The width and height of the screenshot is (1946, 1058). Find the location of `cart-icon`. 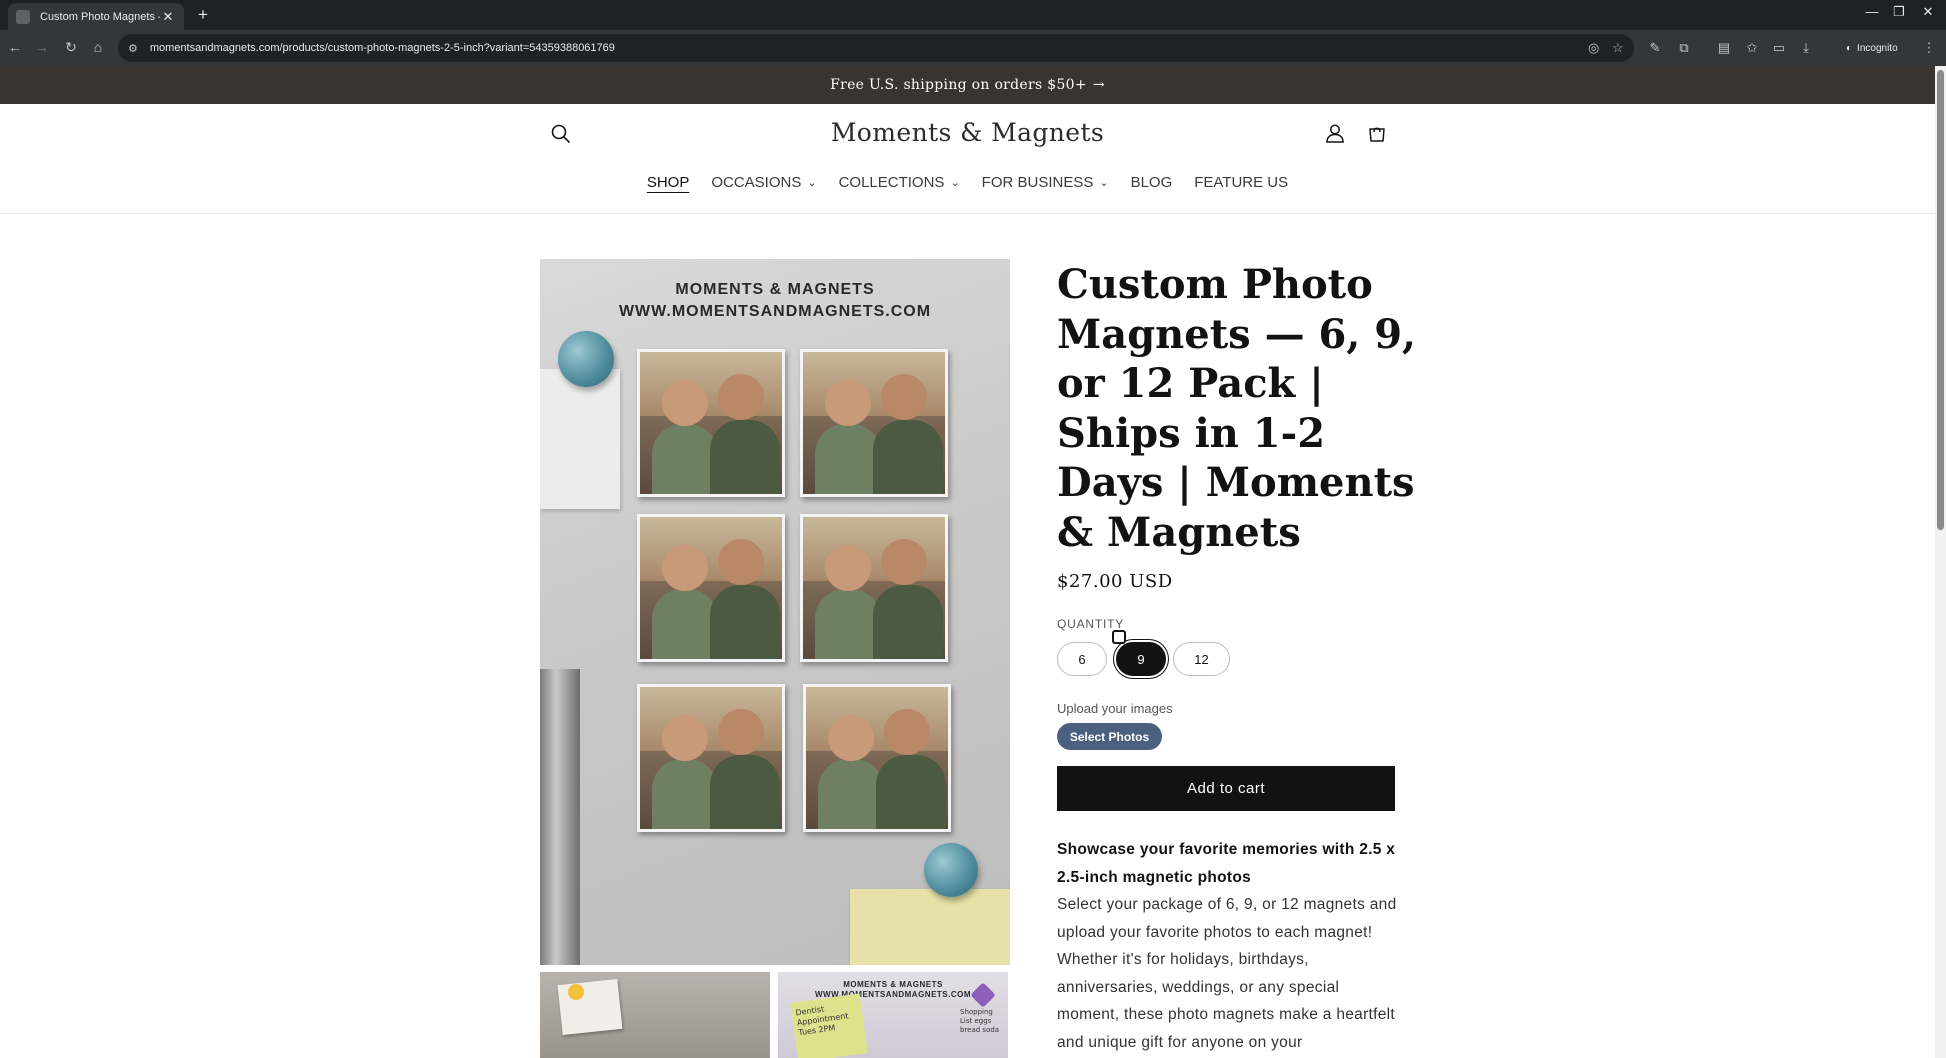

cart-icon is located at coordinates (1377, 133).